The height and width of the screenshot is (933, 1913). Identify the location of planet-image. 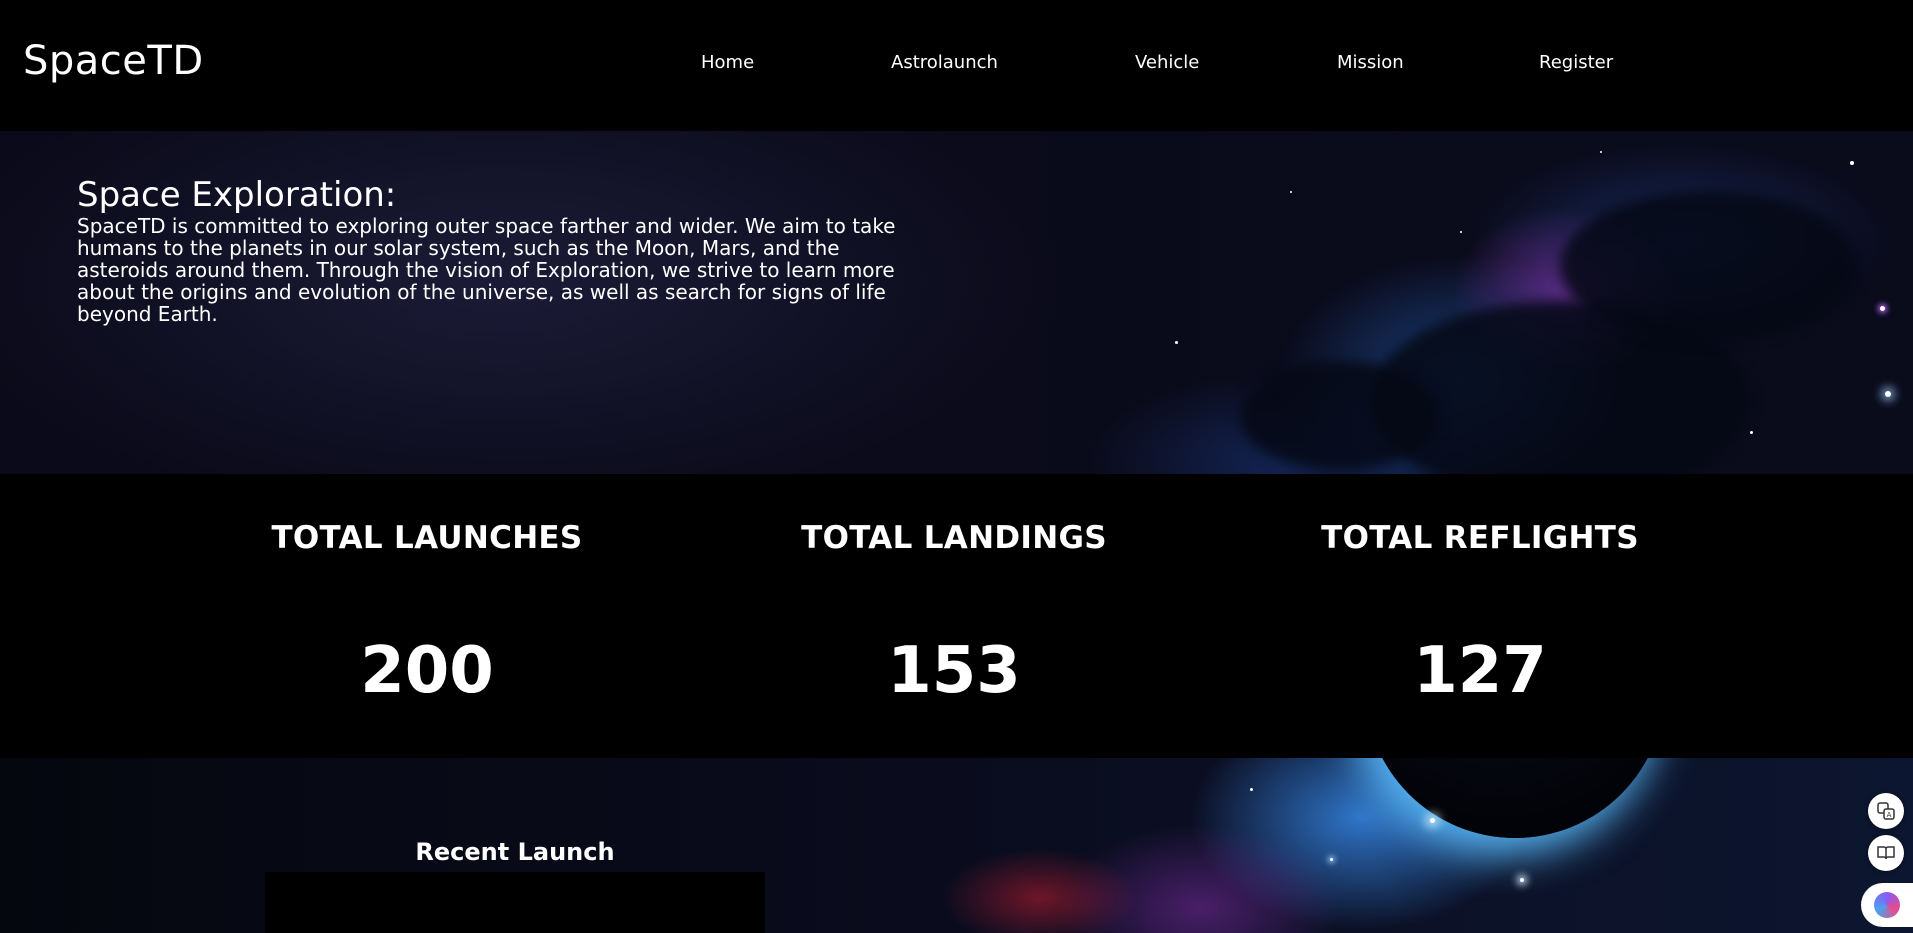
(1515, 798).